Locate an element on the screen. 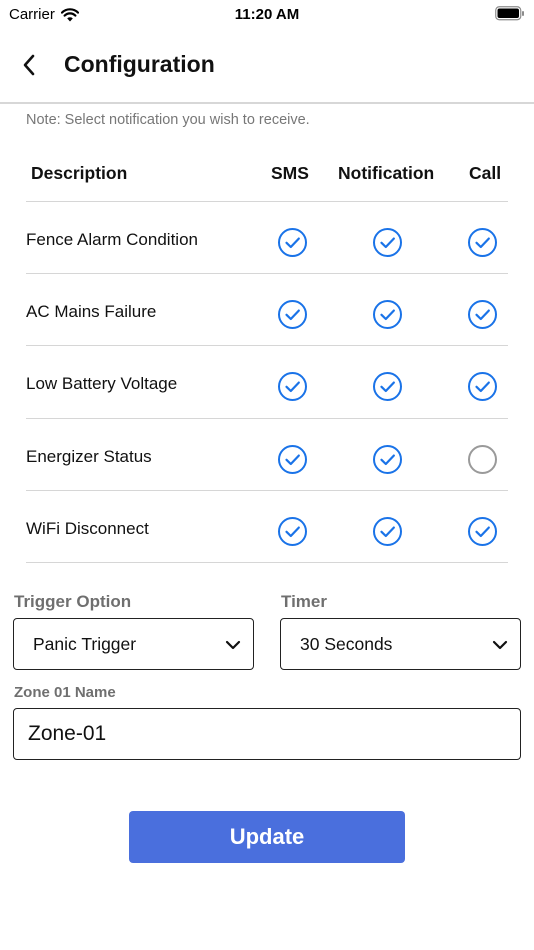 The width and height of the screenshot is (534, 950). column-header-description: Description is located at coordinates (79, 173).